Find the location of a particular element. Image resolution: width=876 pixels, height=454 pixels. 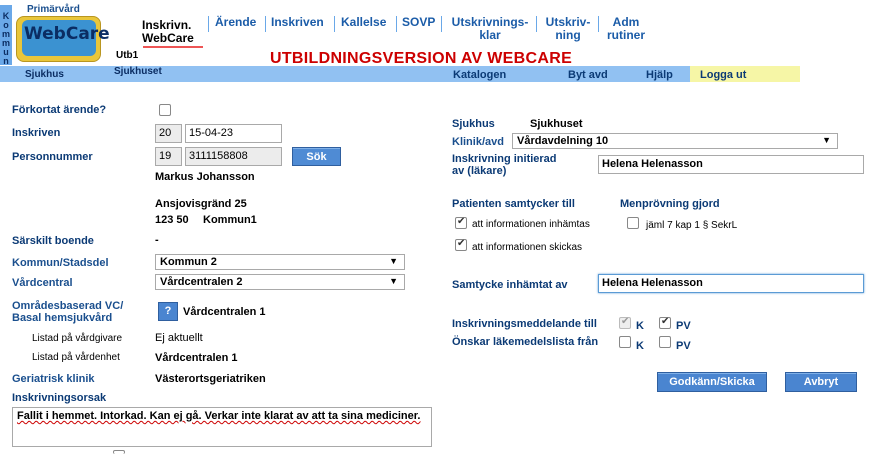

nav-utskrivning: Utskriv- ning is located at coordinates (568, 29).